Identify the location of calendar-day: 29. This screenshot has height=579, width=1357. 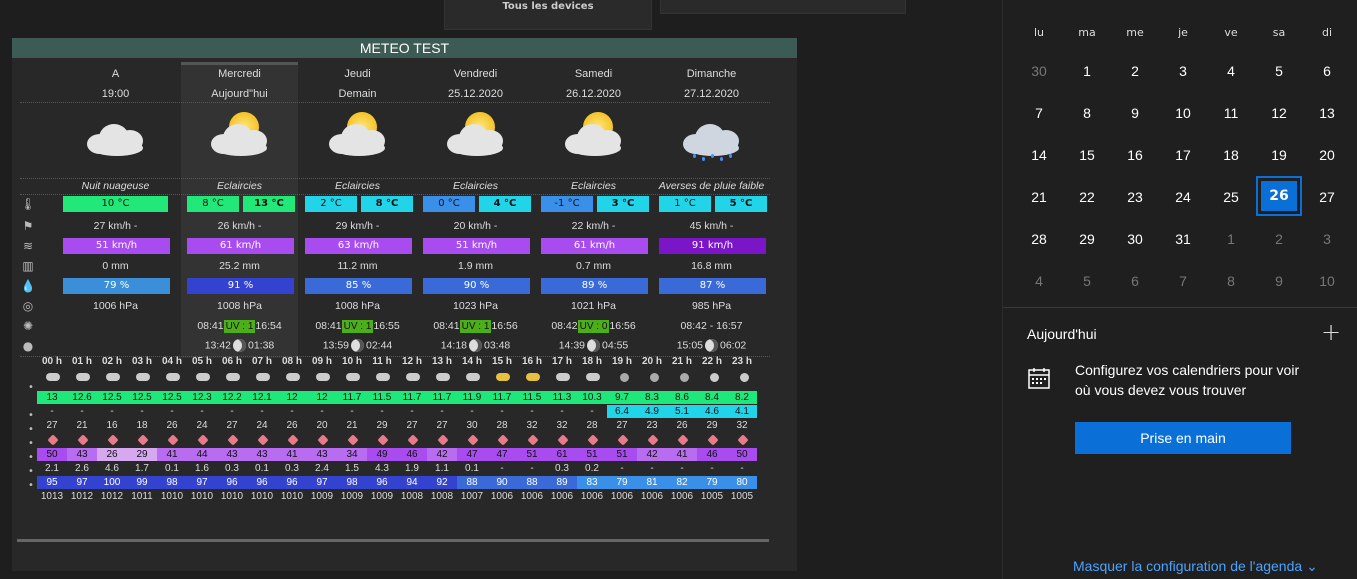
(1087, 239).